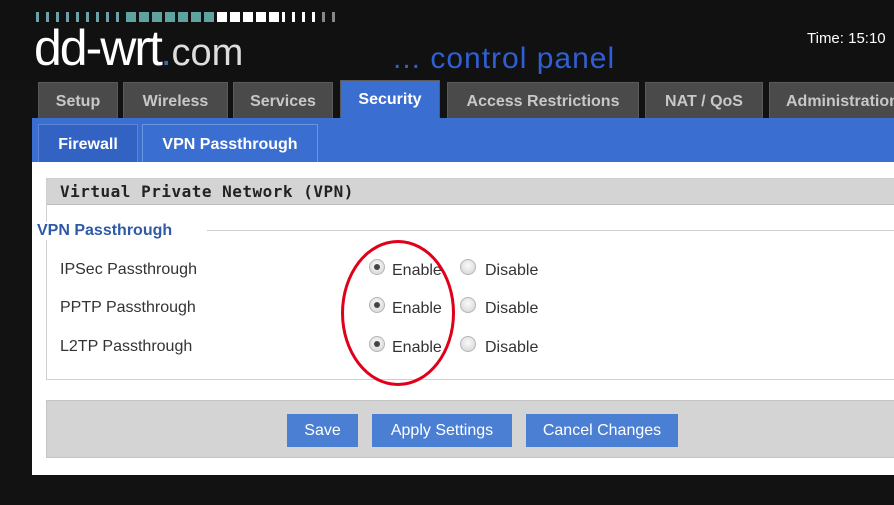 This screenshot has width=894, height=505. I want to click on highlight-annotation-circle, so click(398, 313).